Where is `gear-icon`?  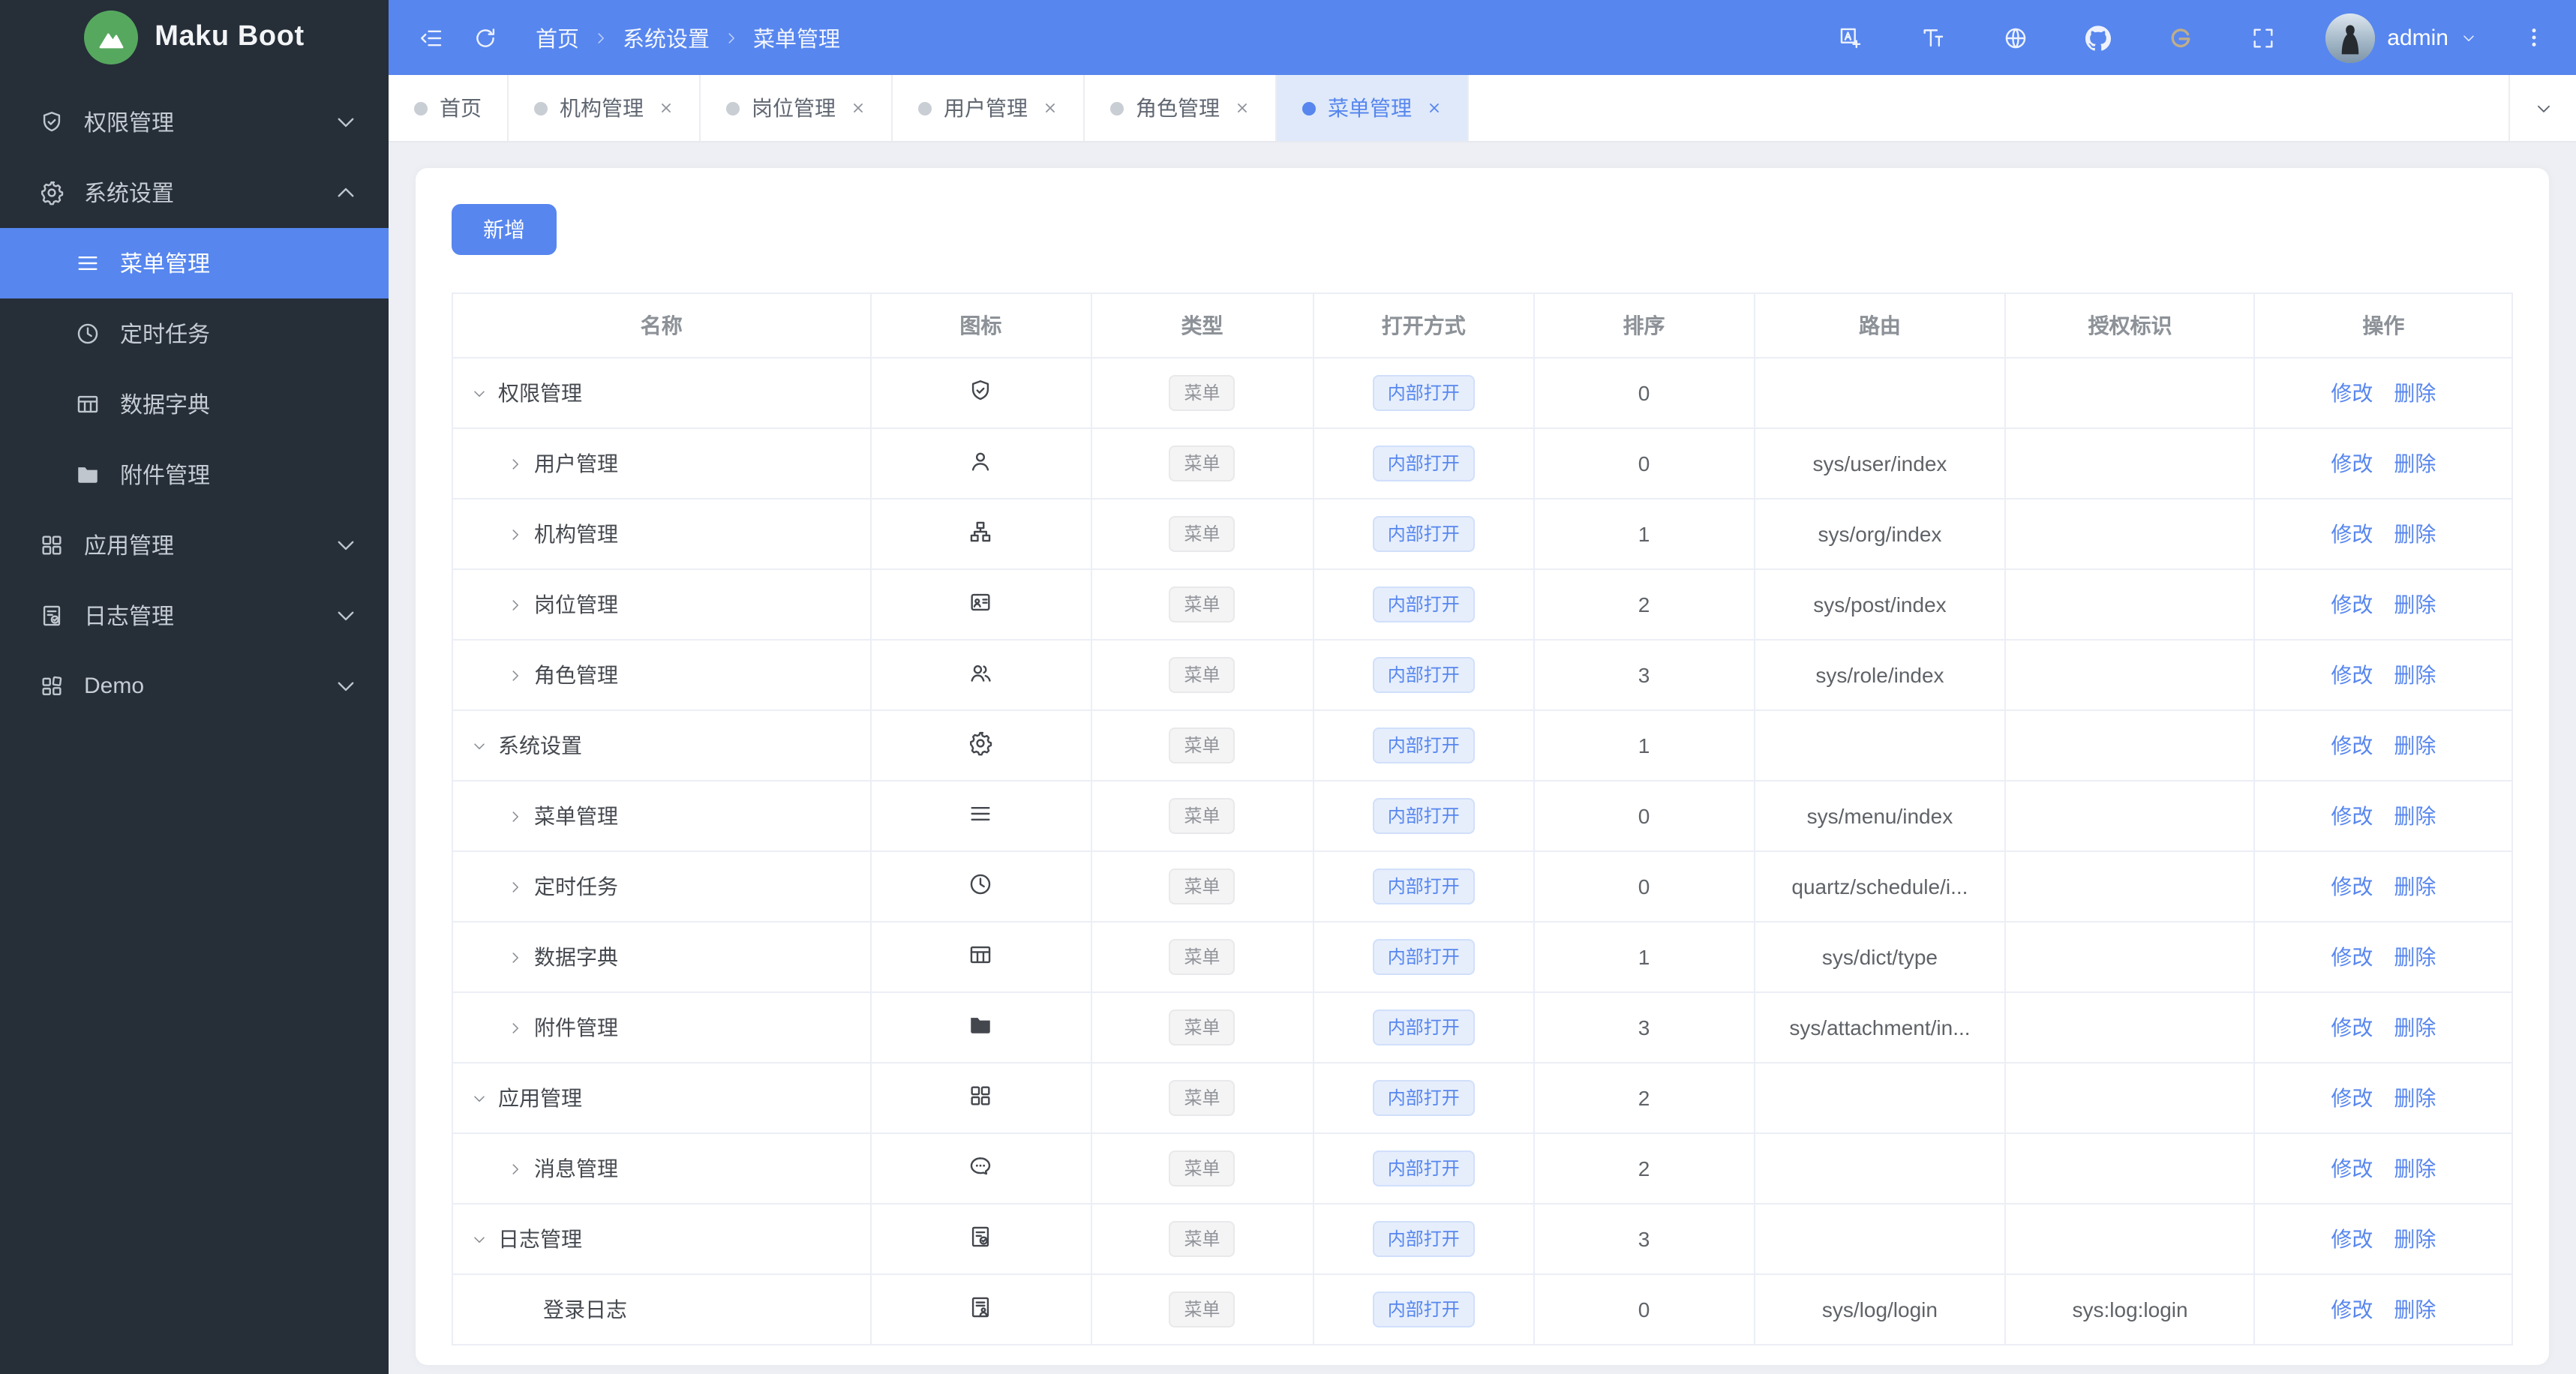
gear-icon is located at coordinates (52, 193).